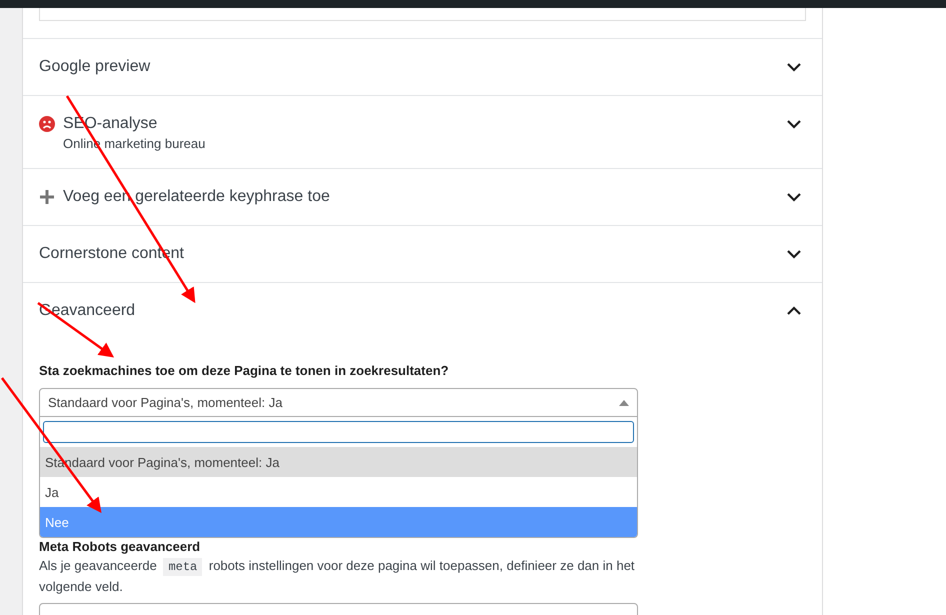 The image size is (946, 615). What do you see at coordinates (120, 547) in the screenshot?
I see `field-label: Meta Robots geavanceerd` at bounding box center [120, 547].